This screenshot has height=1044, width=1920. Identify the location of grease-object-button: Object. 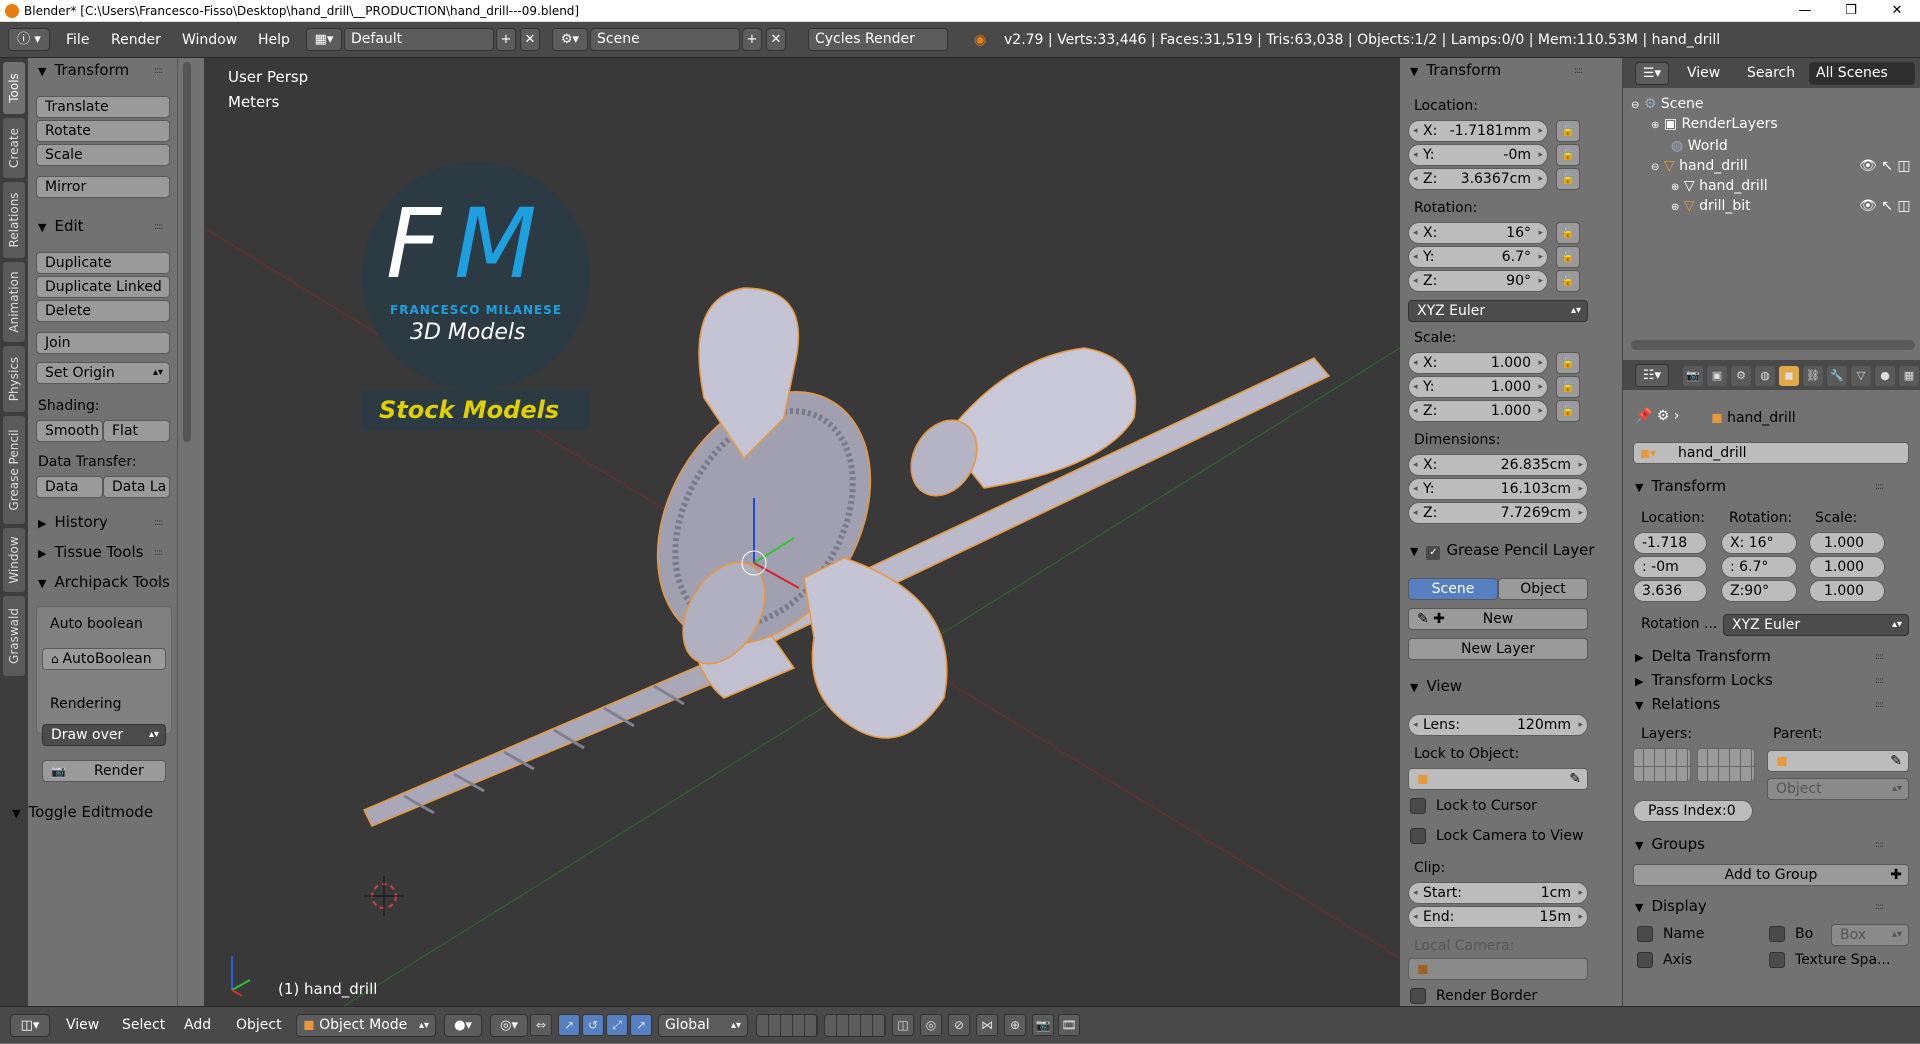
(1543, 589).